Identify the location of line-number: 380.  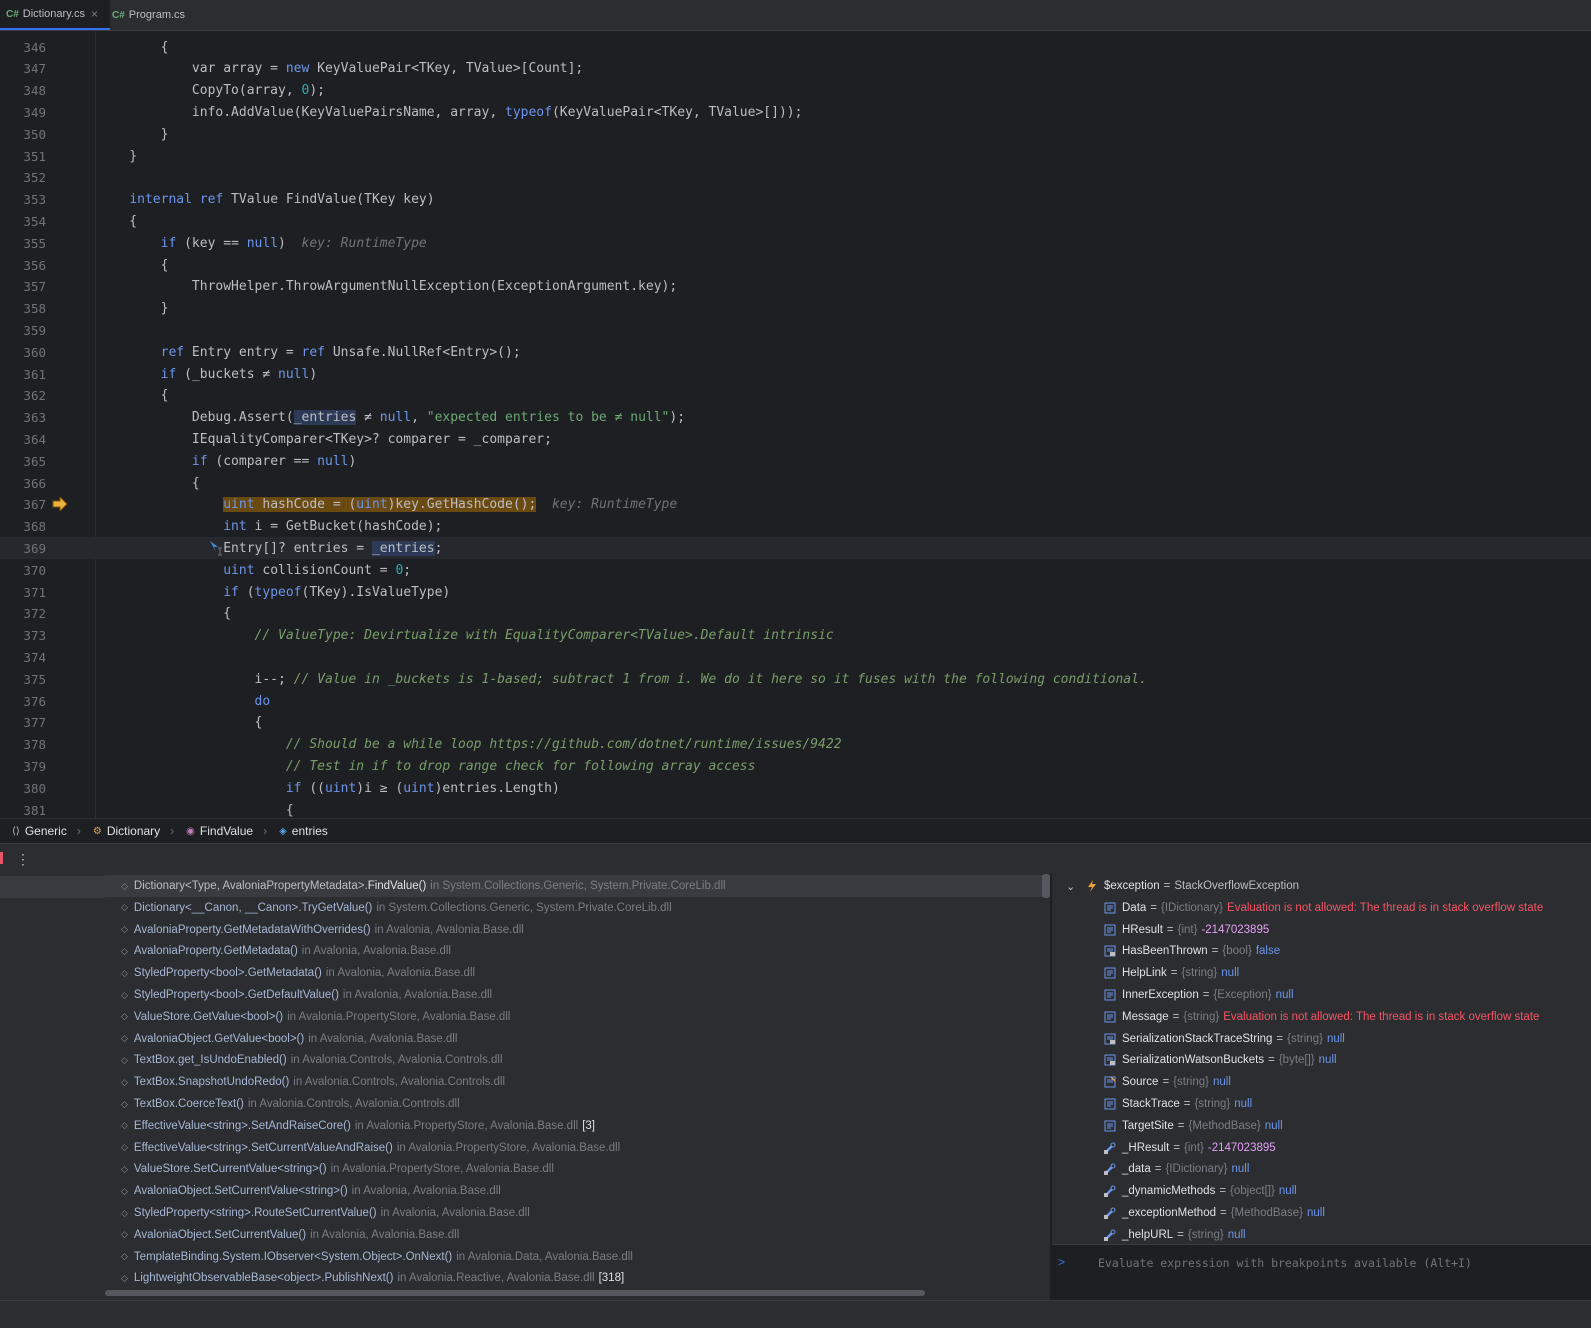
(23, 788).